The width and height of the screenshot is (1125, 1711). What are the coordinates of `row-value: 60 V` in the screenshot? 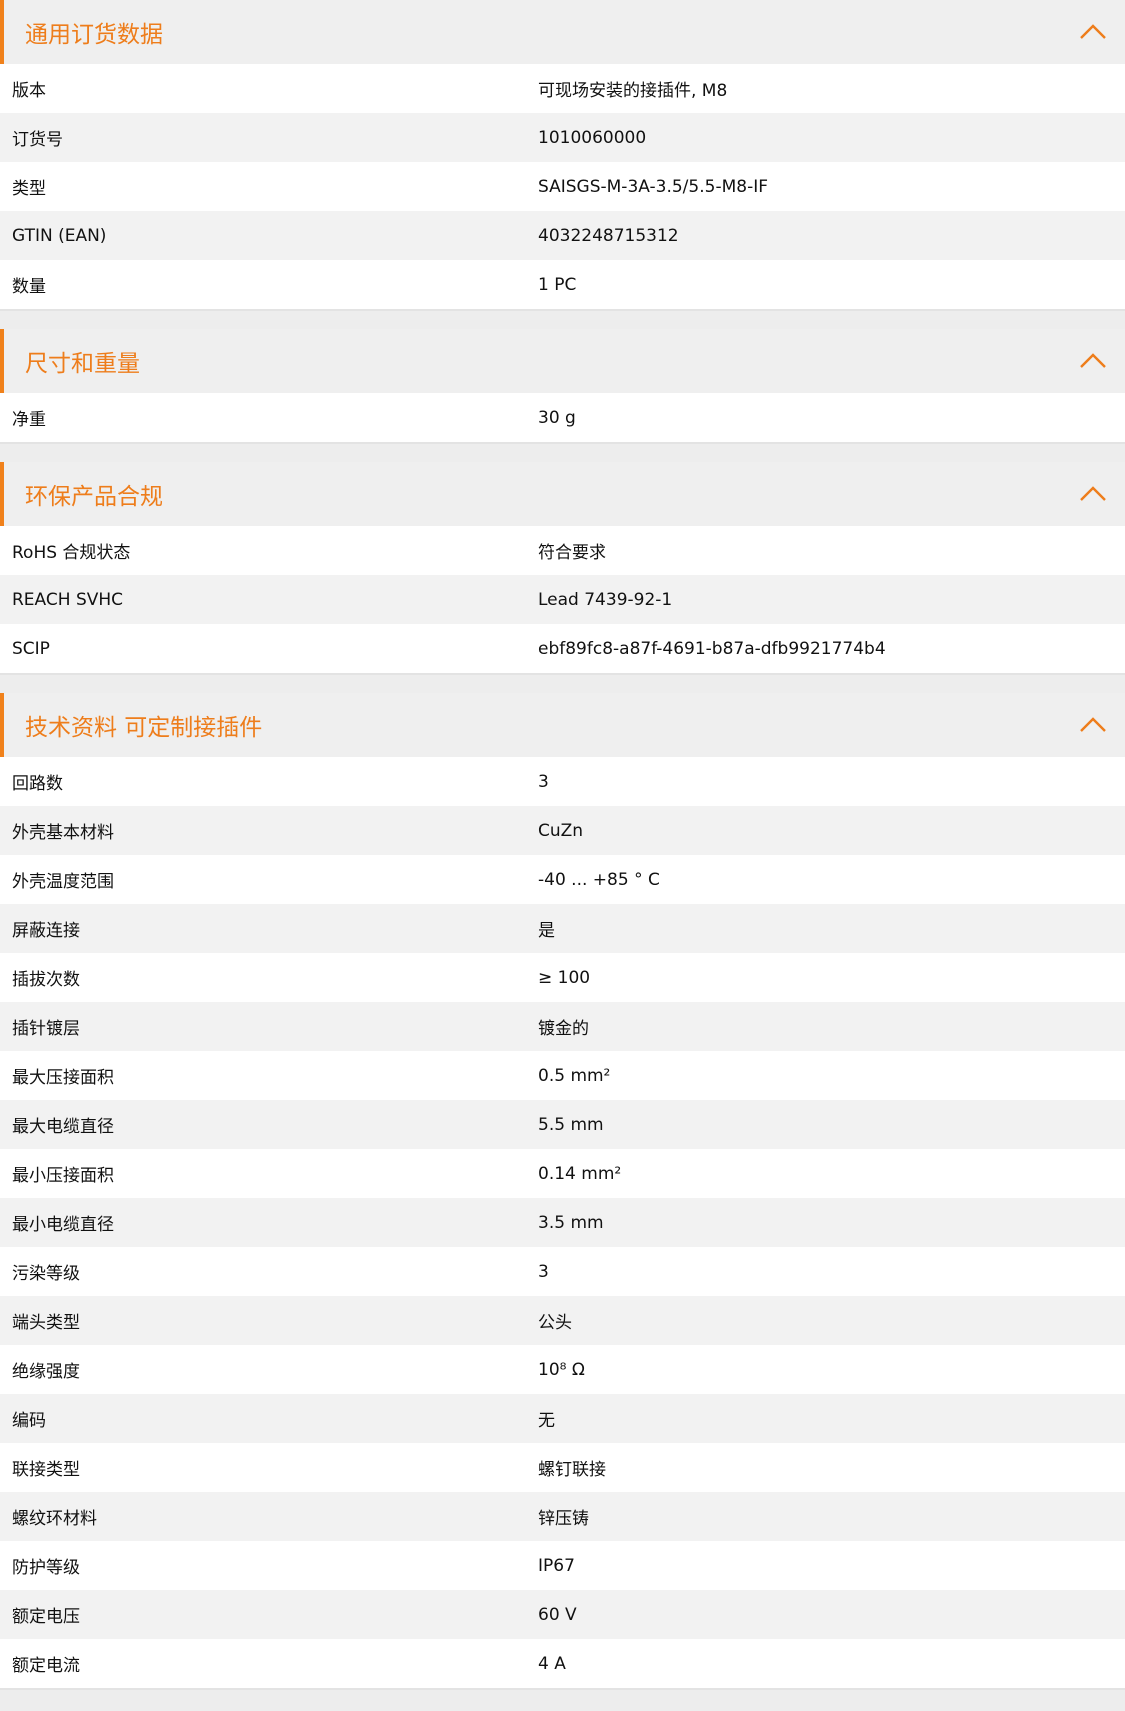 It's located at (557, 1614).